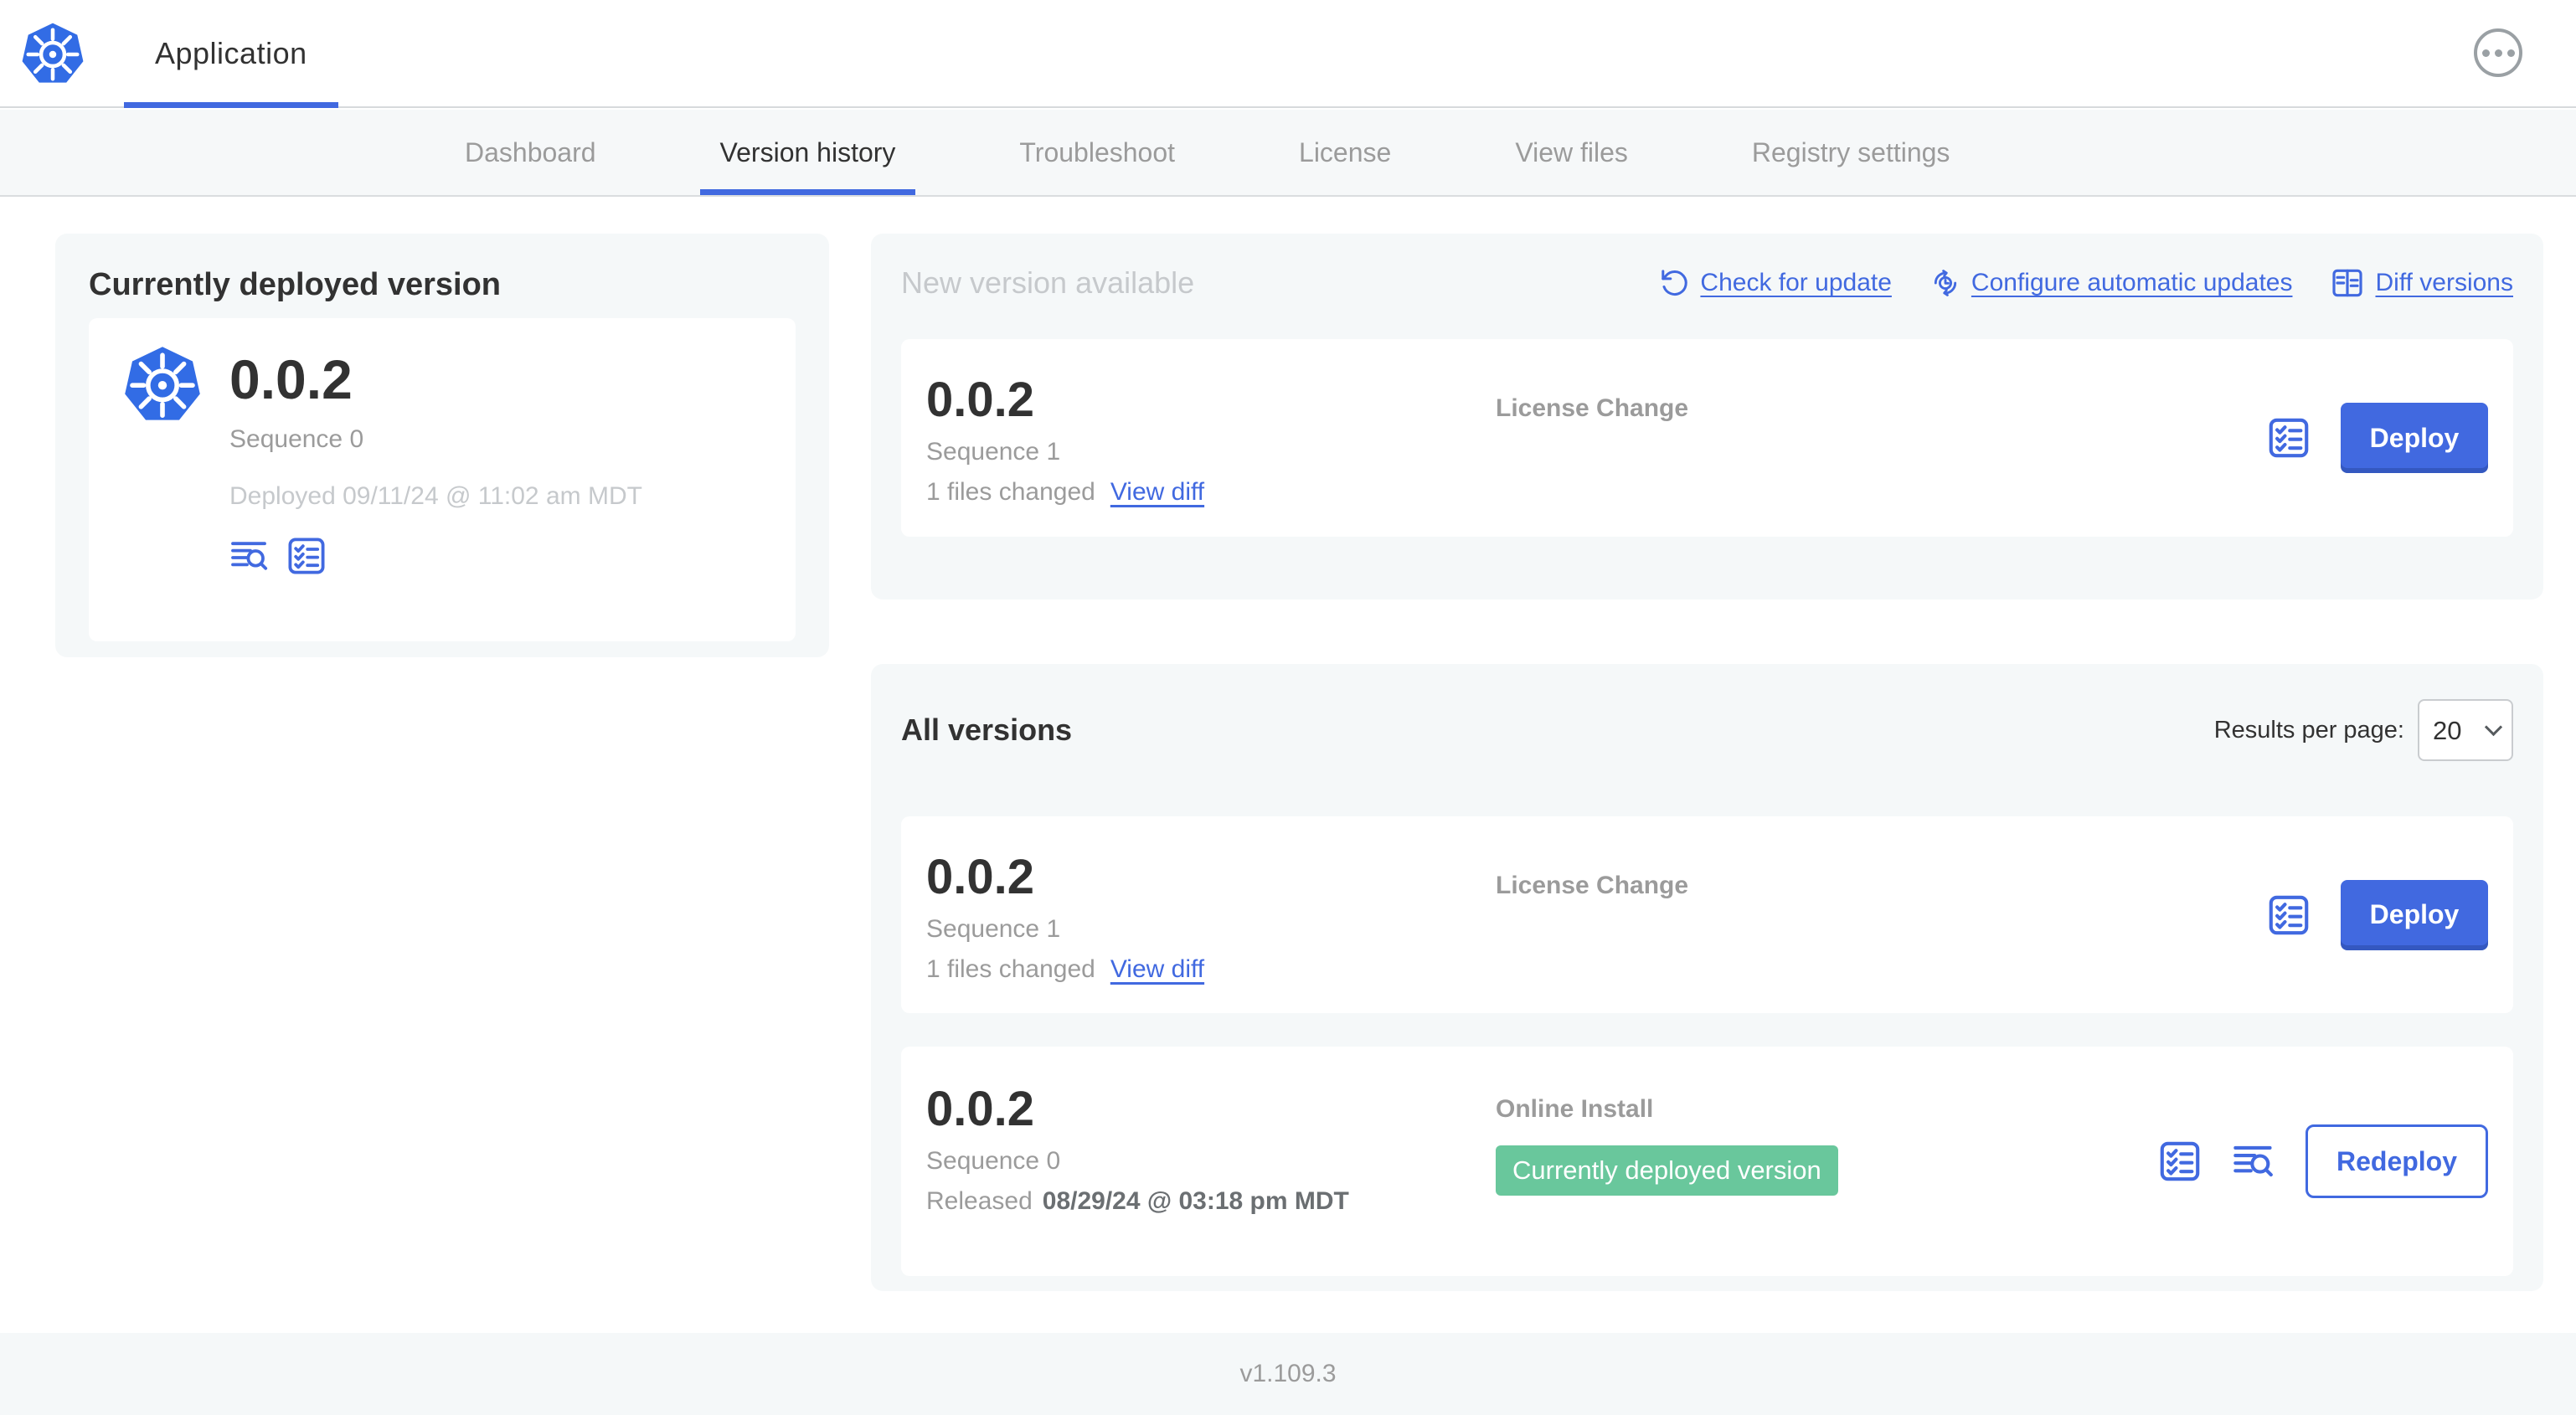  What do you see at coordinates (987, 730) in the screenshot?
I see `all-versions-heading: All versions` at bounding box center [987, 730].